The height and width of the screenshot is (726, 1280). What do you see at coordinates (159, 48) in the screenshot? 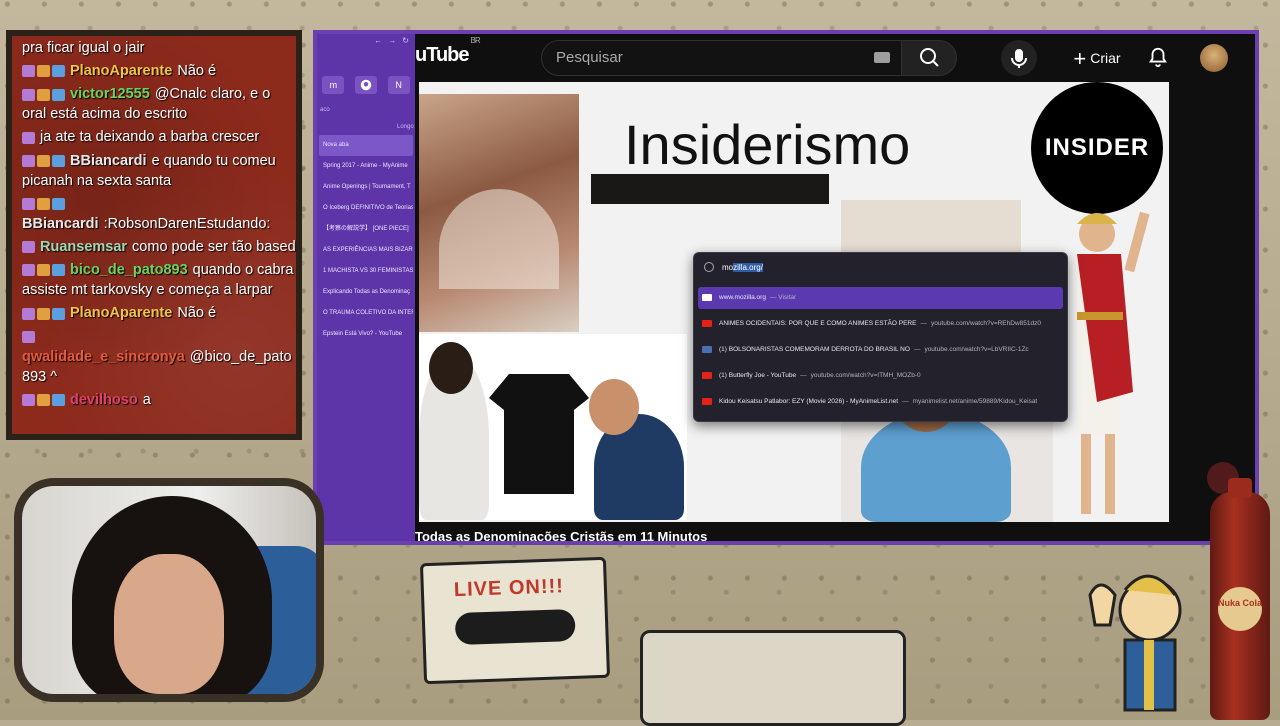
I see `chat-message: pra ficar igual o jair` at bounding box center [159, 48].